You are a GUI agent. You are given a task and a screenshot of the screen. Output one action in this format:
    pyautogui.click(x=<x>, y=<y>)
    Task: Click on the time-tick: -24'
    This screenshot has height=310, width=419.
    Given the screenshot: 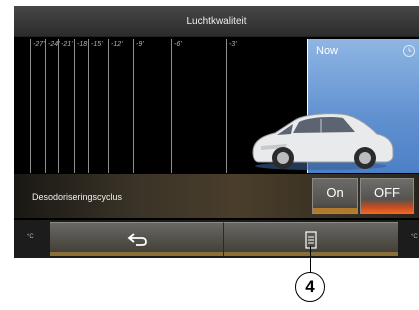 What is the action you would take?
    pyautogui.click(x=52, y=106)
    